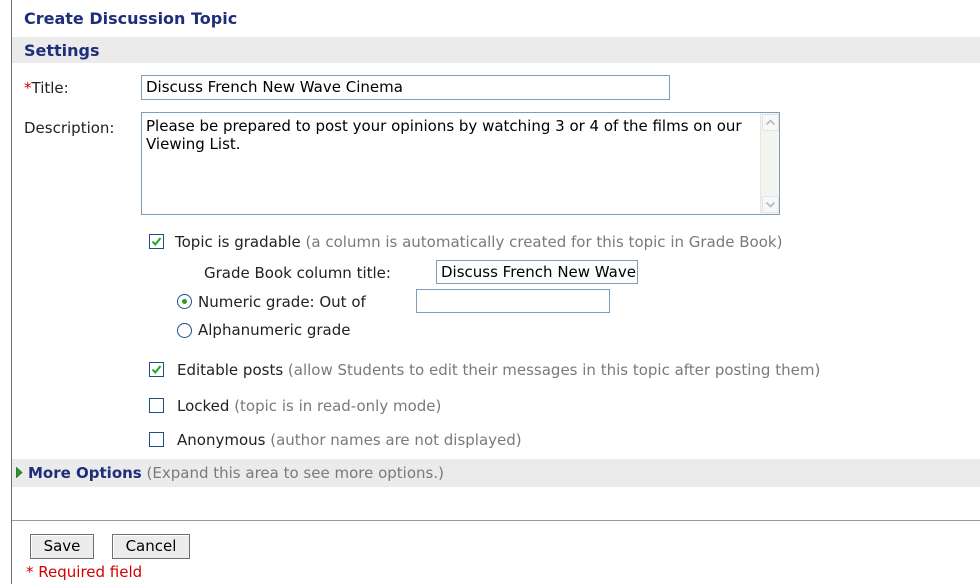  I want to click on grade-column-label: Grade Book column title:, so click(297, 273).